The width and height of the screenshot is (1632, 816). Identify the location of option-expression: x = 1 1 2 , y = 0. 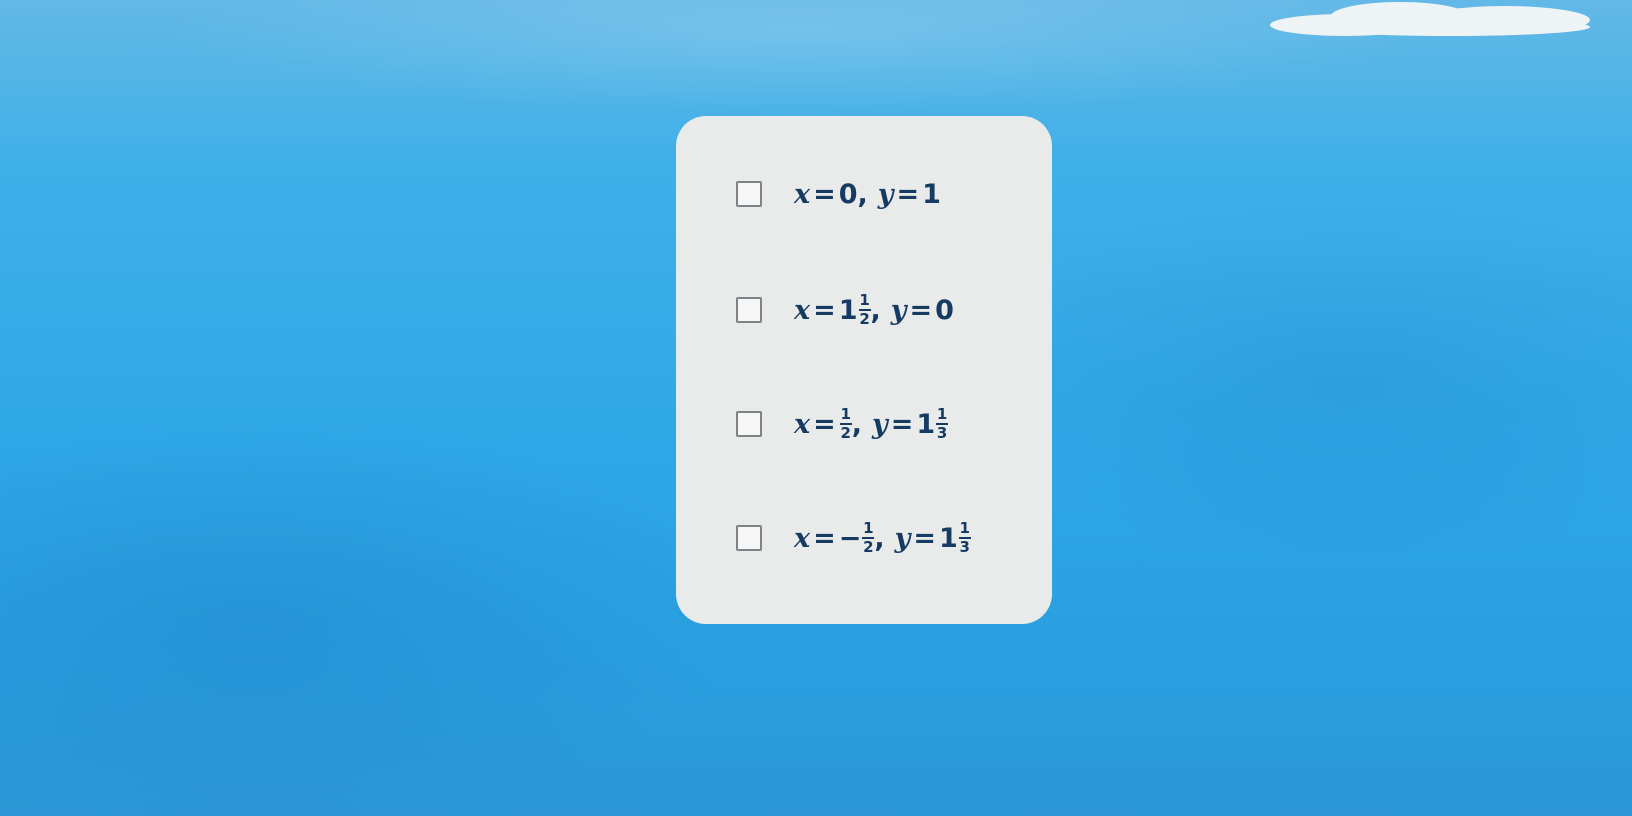
(874, 310).